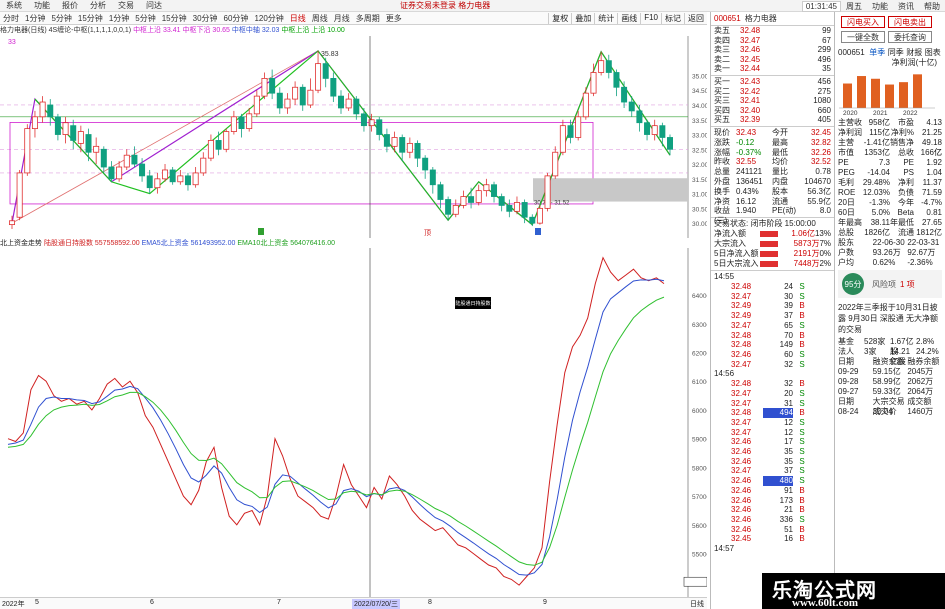 The height and width of the screenshot is (609, 945). I want to click on fund-value: -4.7%, so click(931, 202).